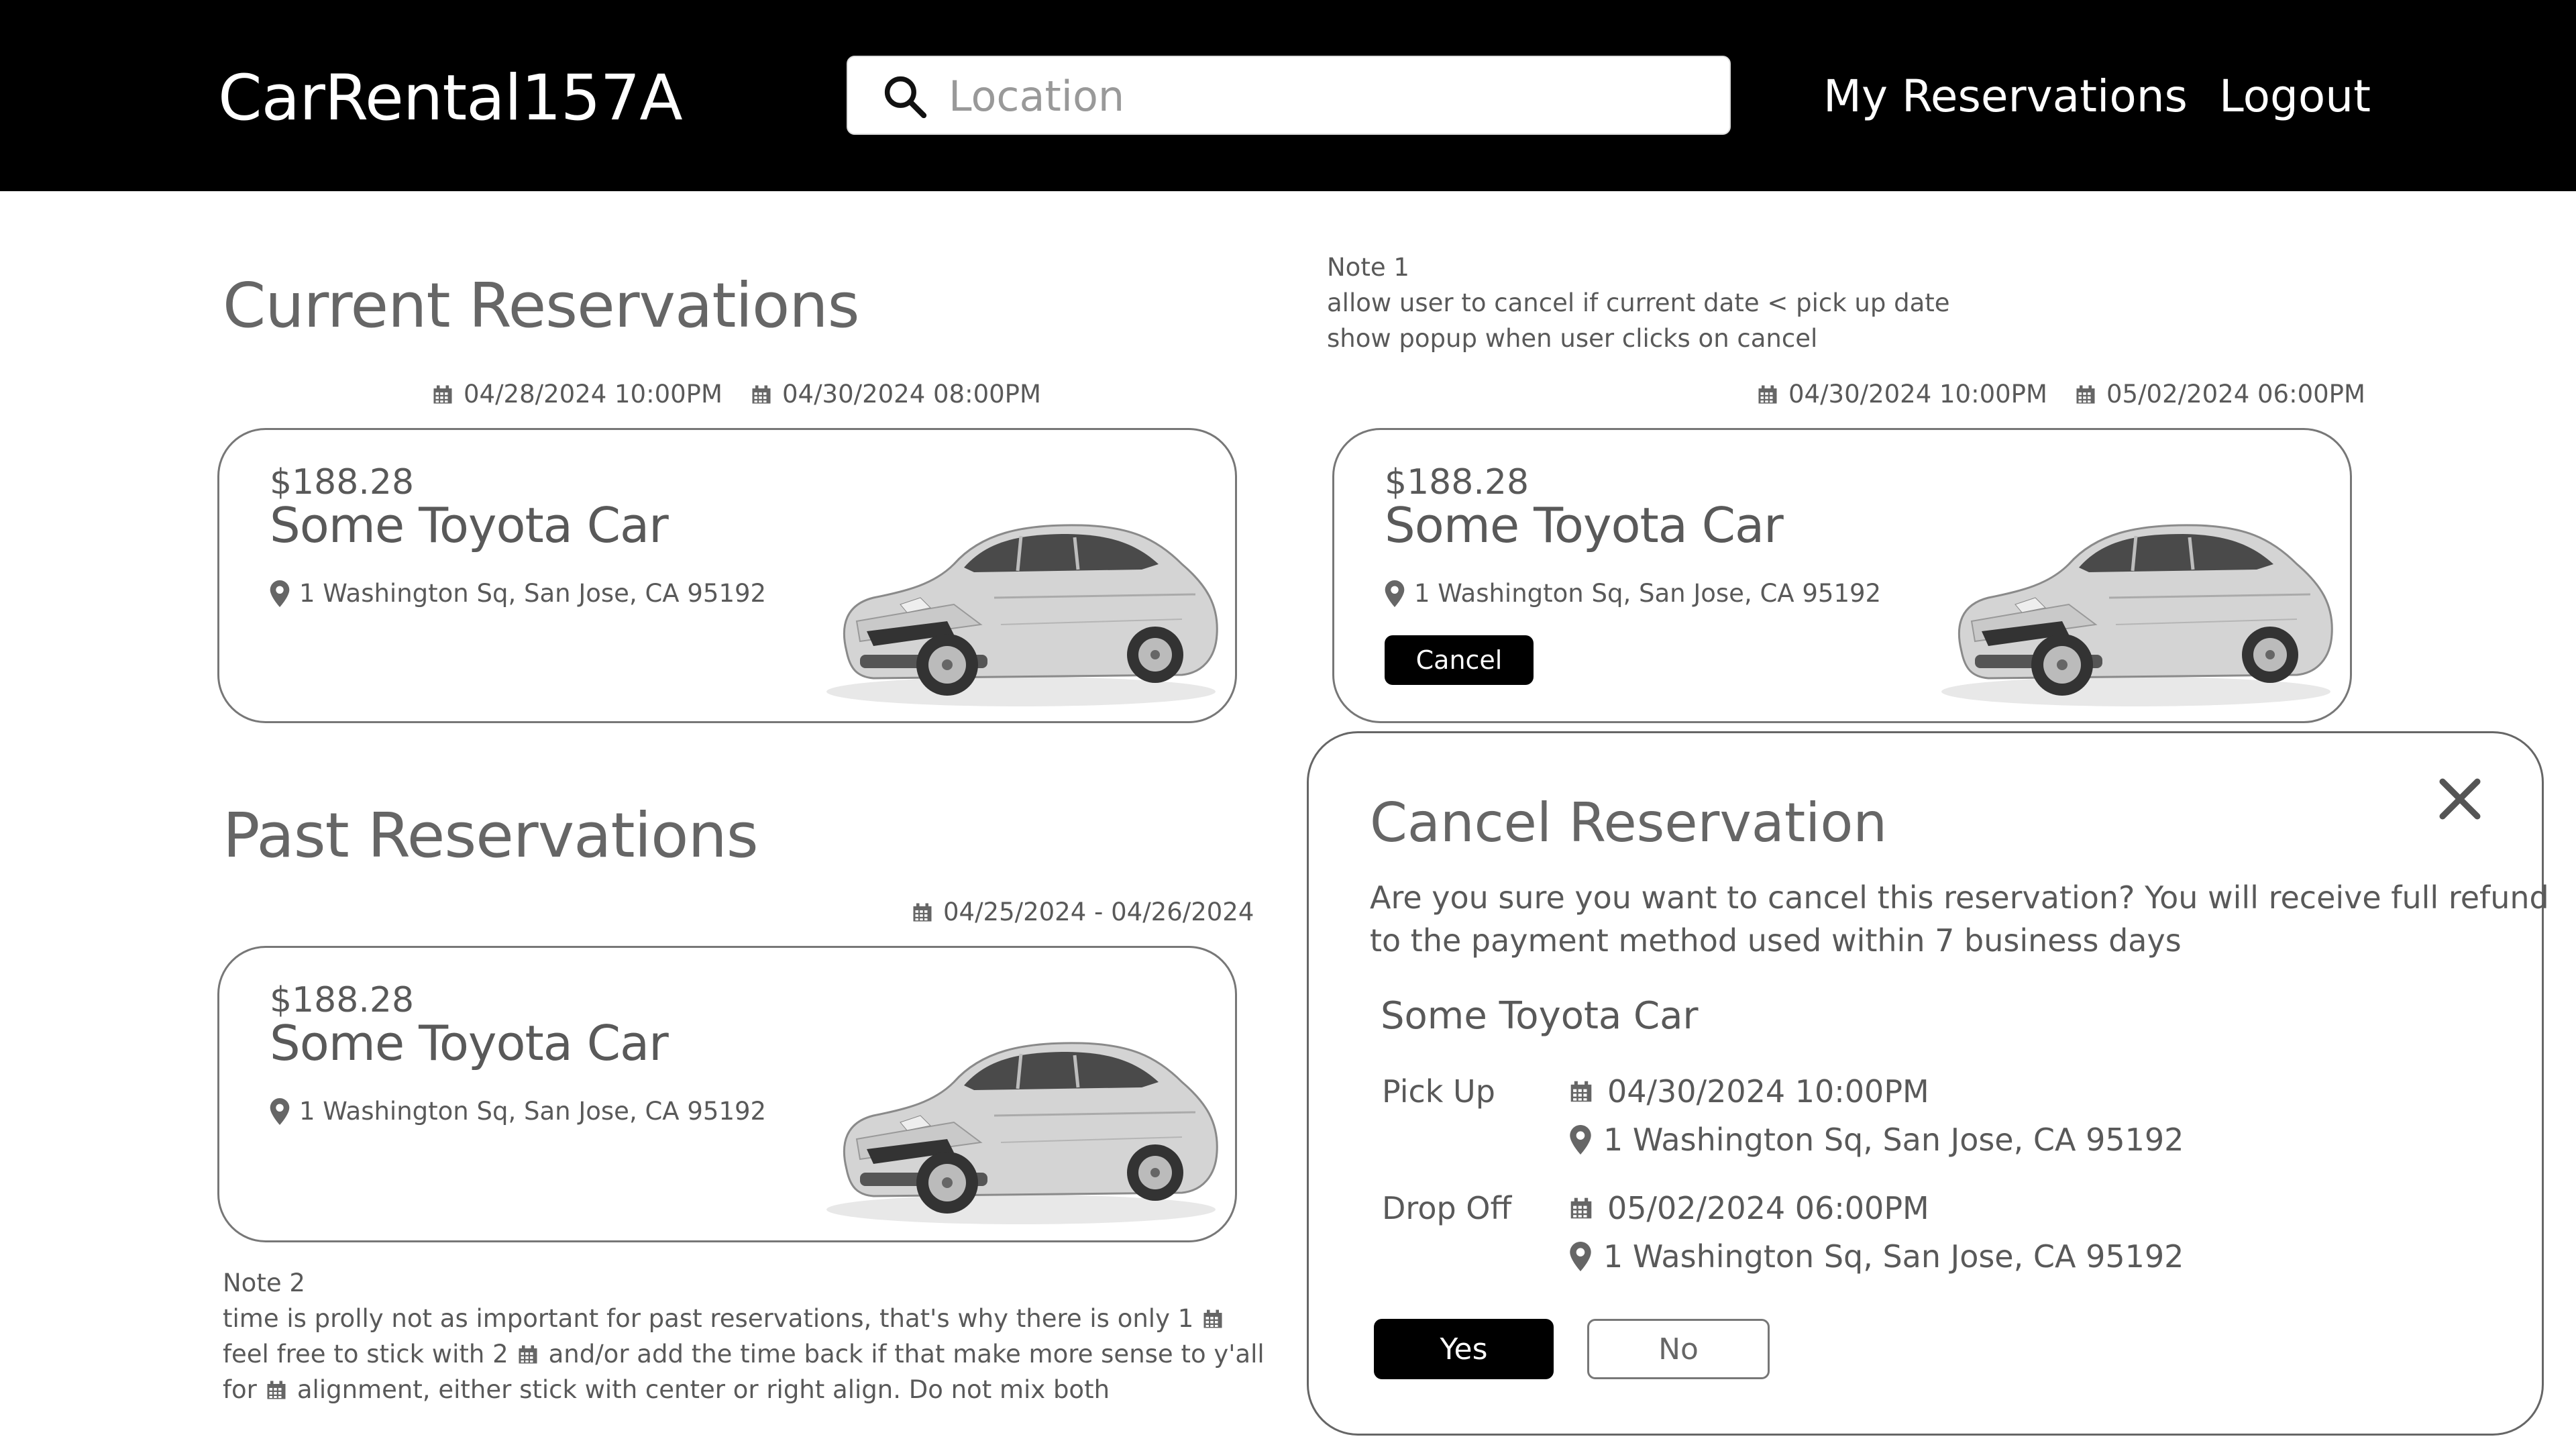 This screenshot has width=2576, height=1449. I want to click on dropoff-date: 05/02/2024 06:00PM, so click(2220, 394).